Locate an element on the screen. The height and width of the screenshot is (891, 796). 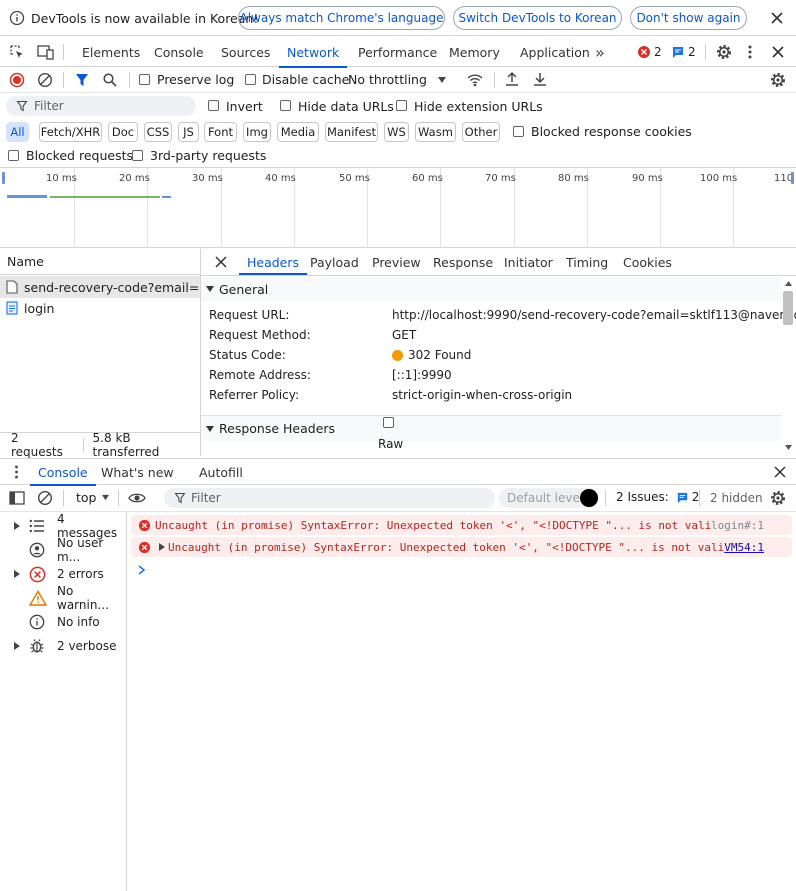
preserve-log-checkbox is located at coordinates (144, 79).